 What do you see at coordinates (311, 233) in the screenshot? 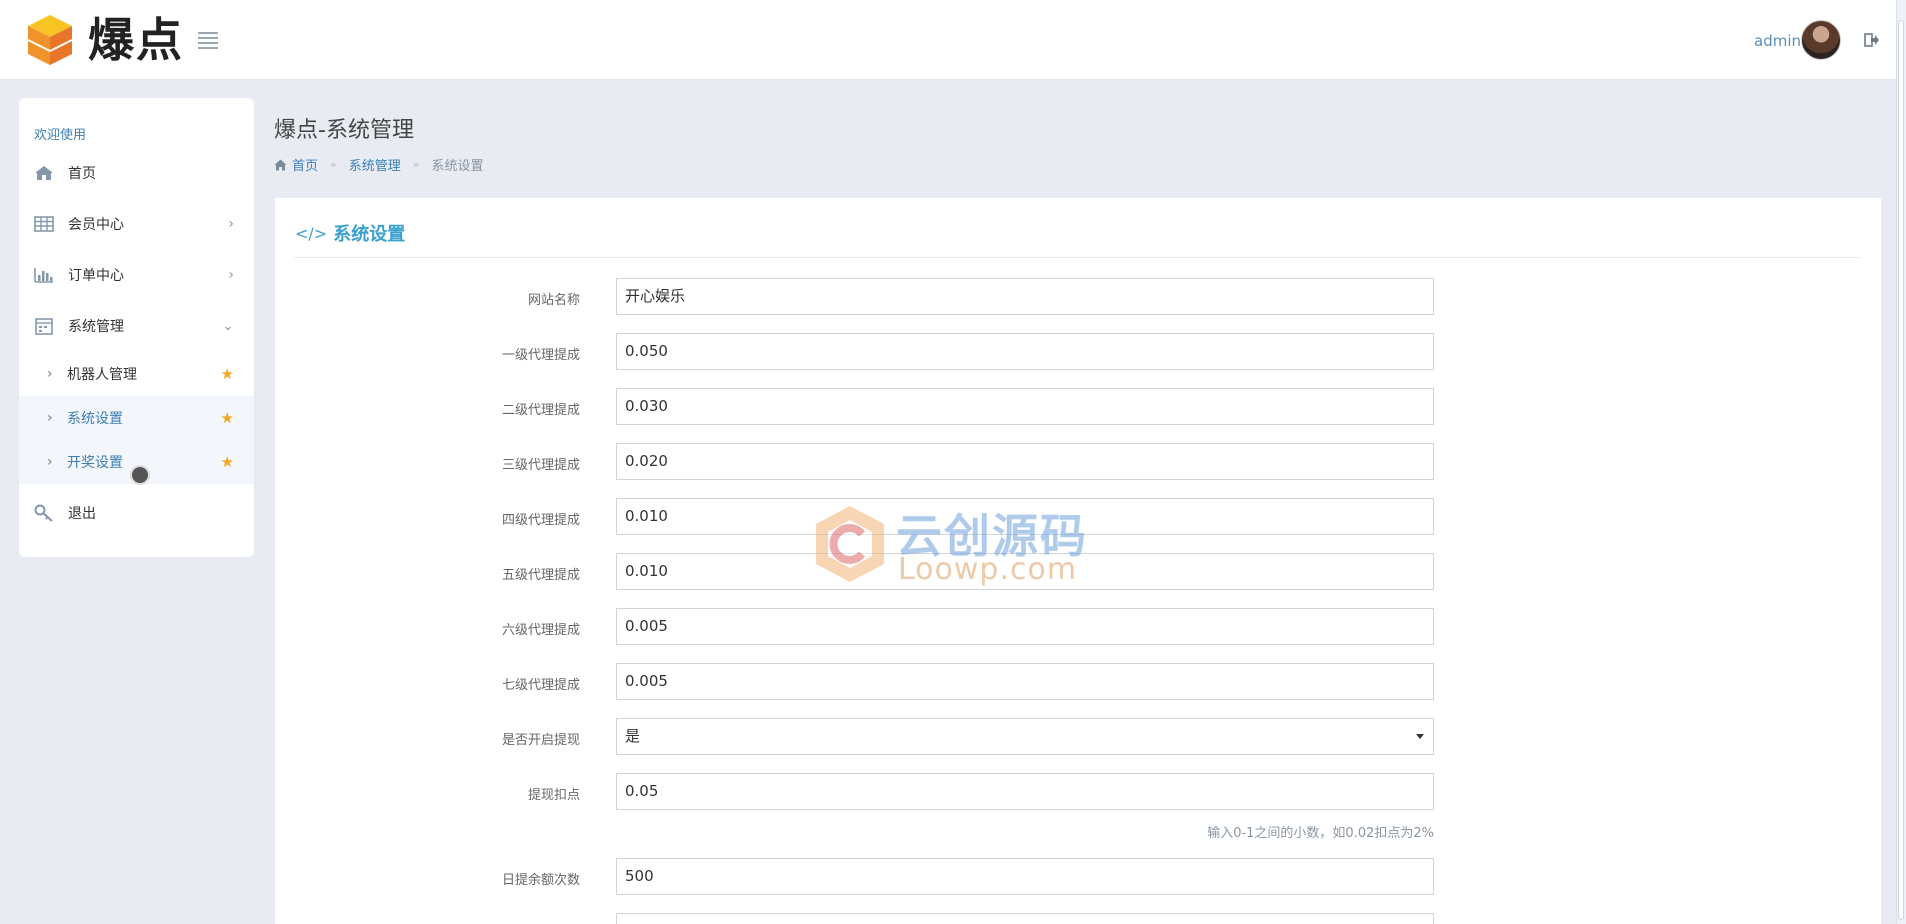
I see `code-icon: </>` at bounding box center [311, 233].